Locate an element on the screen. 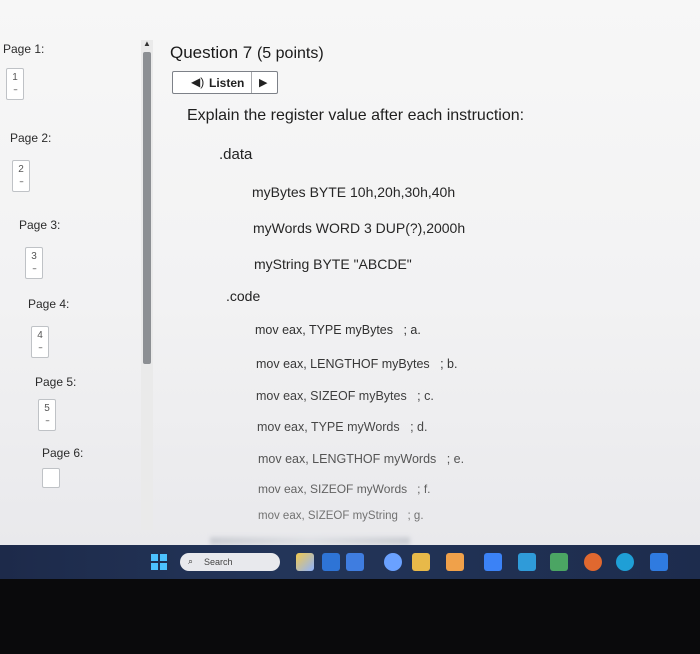 The width and height of the screenshot is (700, 654). scroll-up-arrow-icon: ▲ is located at coordinates (147, 44).